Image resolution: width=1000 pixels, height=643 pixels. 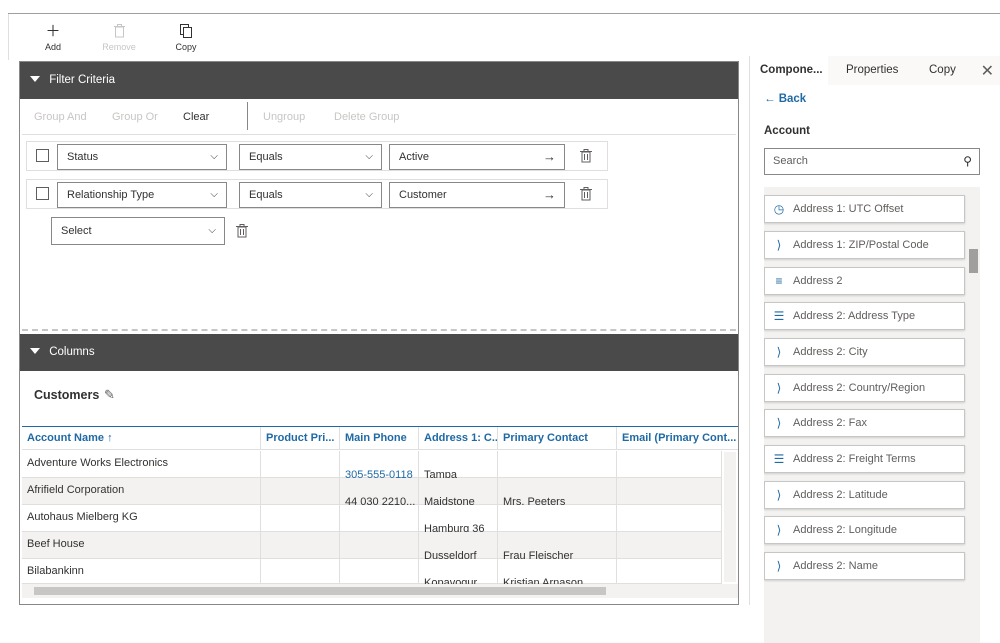 I want to click on filter-row: Relationship Type ⌵ Equals ⌵ Customer →, so click(x=317, y=194).